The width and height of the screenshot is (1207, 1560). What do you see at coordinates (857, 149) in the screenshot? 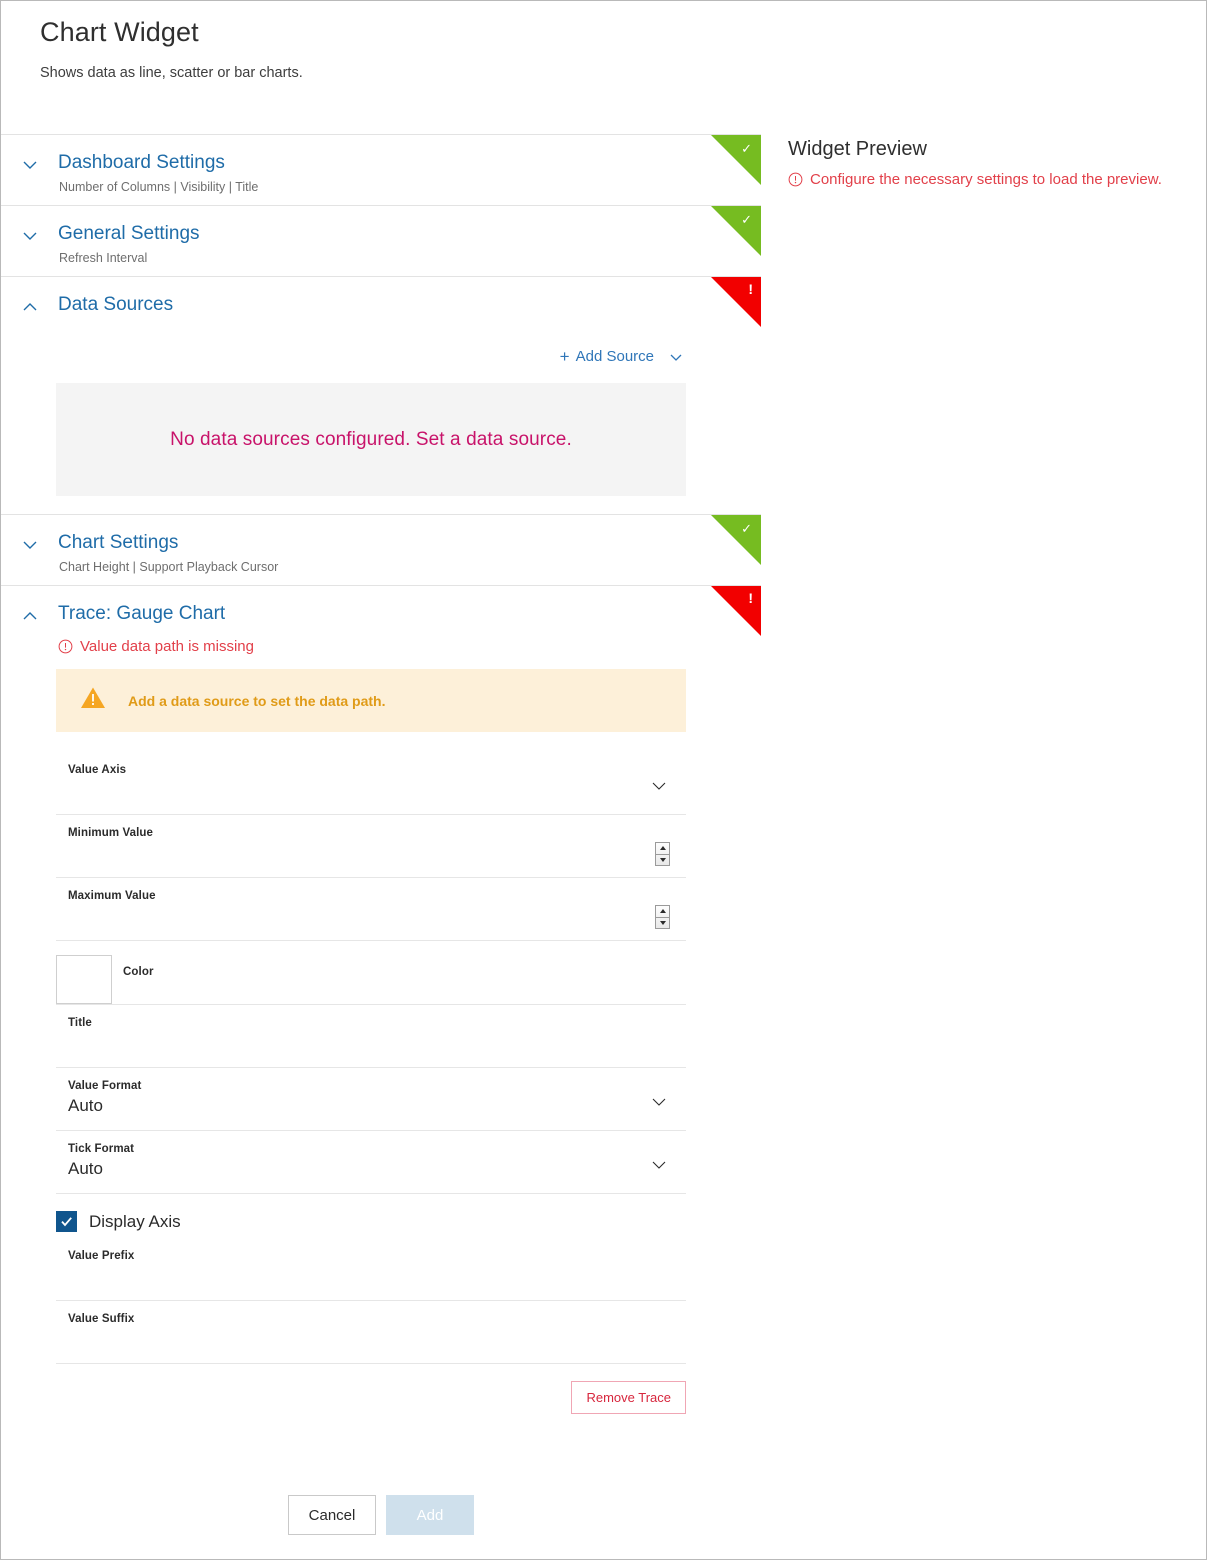
I see `preview-title: Widget Preview` at bounding box center [857, 149].